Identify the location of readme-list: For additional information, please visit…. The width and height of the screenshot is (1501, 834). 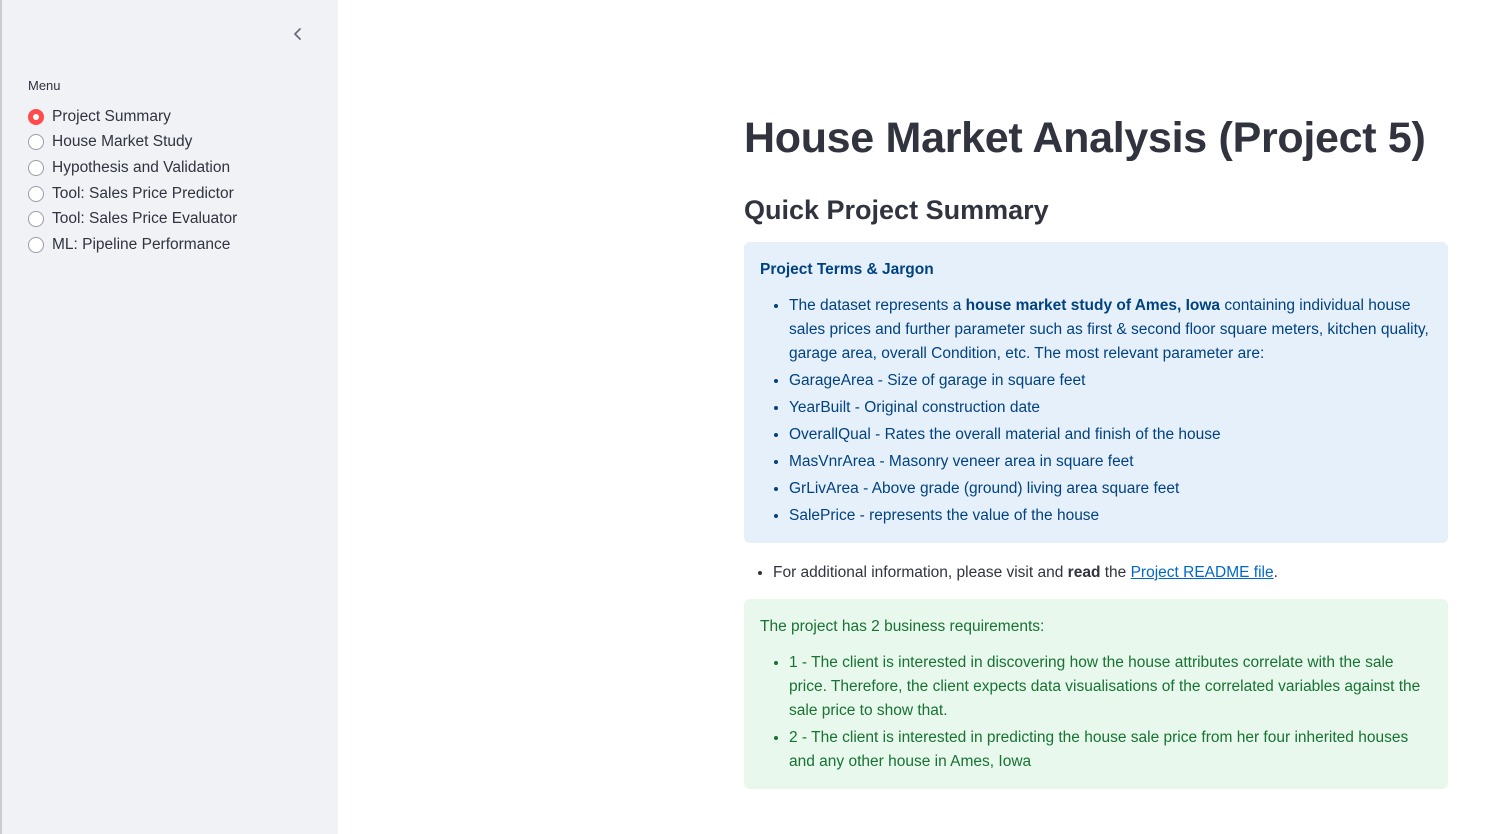
(1096, 573).